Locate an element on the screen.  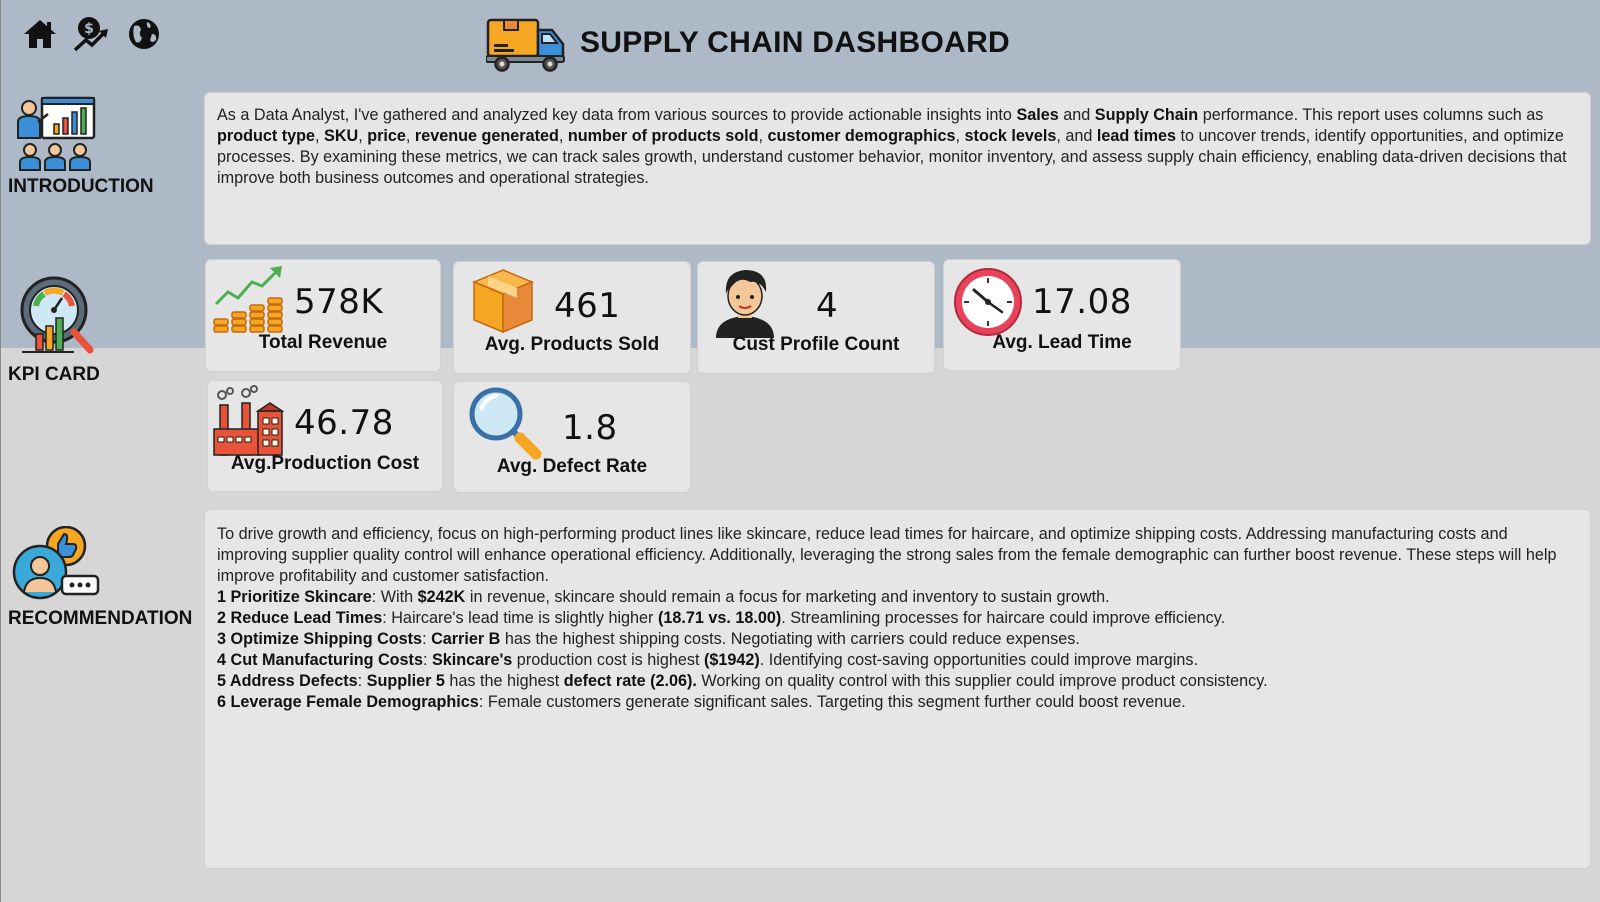
kpi-value-avg-production-cost: 46.78 is located at coordinates (344, 423).